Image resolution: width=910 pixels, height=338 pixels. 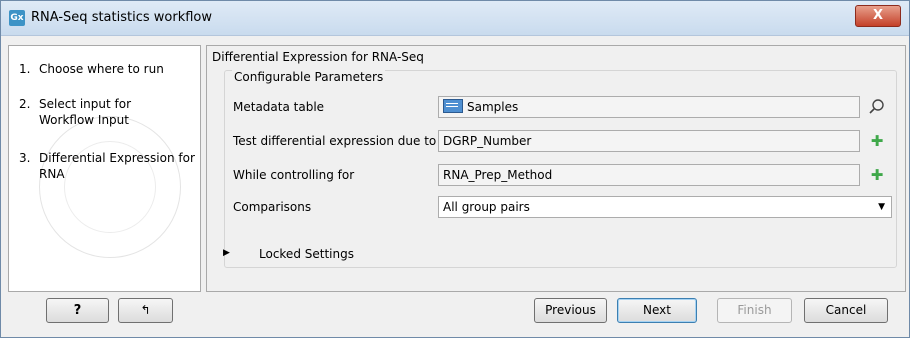 I want to click on step-label: Select input for Workflow Input, so click(x=85, y=112).